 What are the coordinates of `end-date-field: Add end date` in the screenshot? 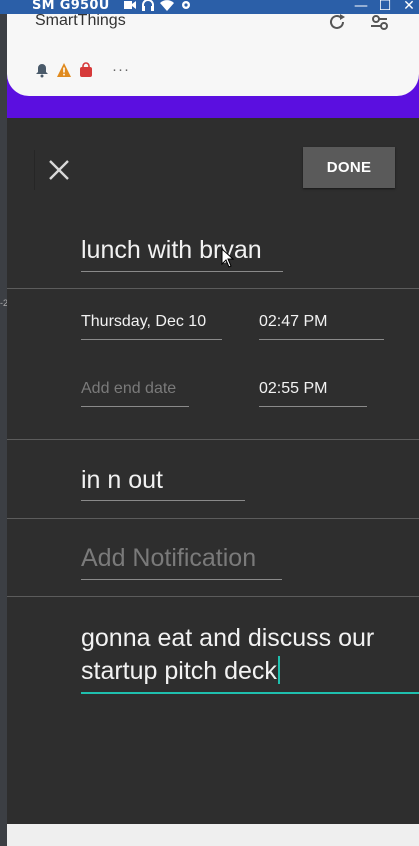 It's located at (135, 393).